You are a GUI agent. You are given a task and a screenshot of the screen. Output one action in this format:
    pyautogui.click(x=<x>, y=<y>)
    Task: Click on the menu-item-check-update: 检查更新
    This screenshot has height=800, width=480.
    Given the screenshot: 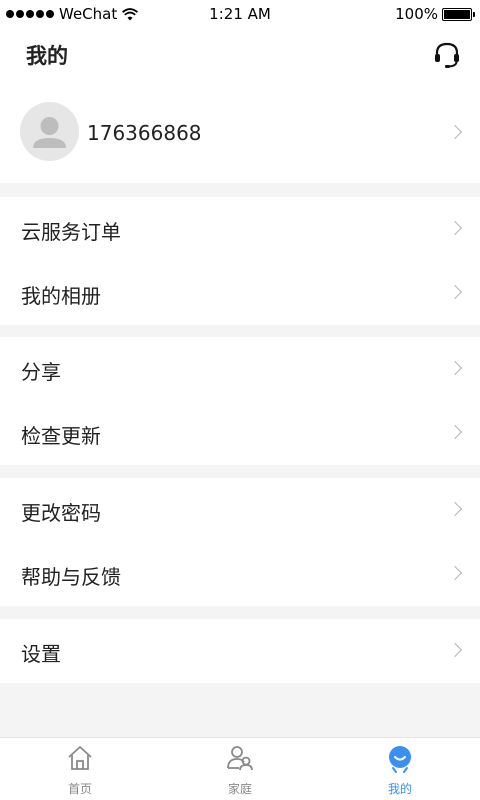 What is the action you would take?
    pyautogui.click(x=240, y=433)
    